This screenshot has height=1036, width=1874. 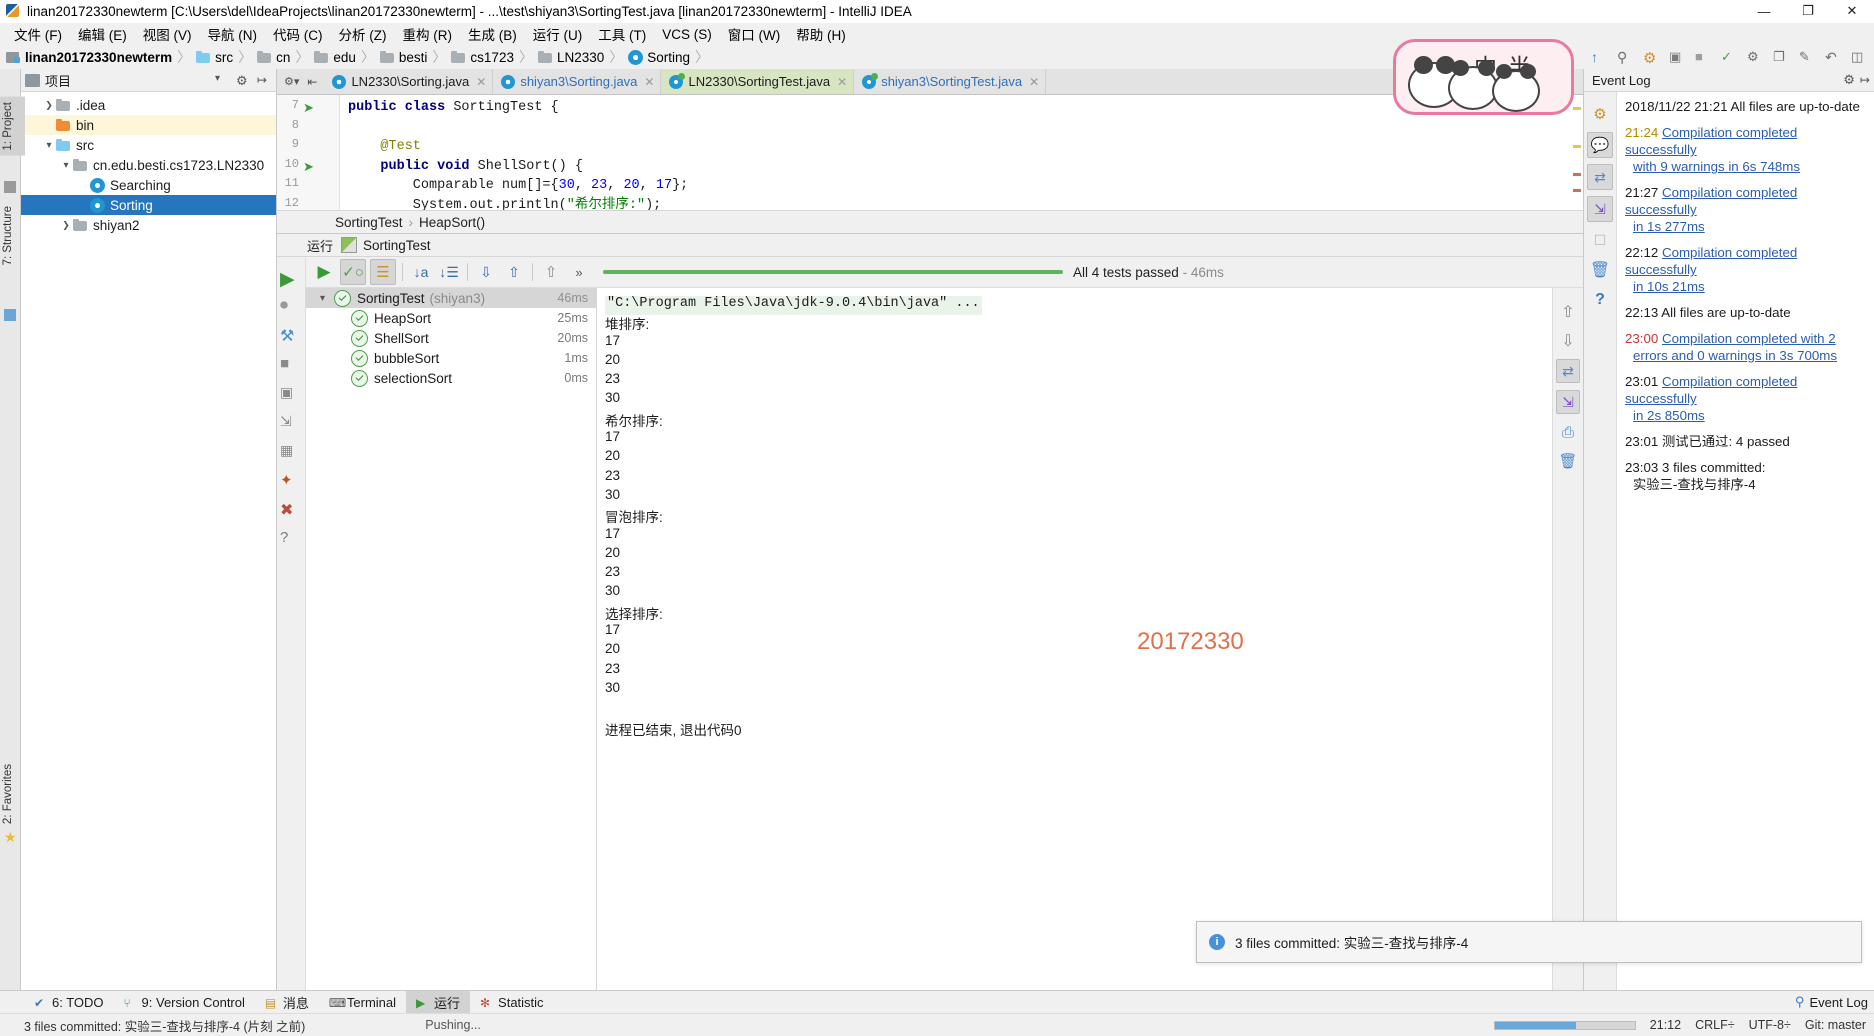 I want to click on breadcrumb-item-0: linan20172330newterm, so click(x=89, y=57).